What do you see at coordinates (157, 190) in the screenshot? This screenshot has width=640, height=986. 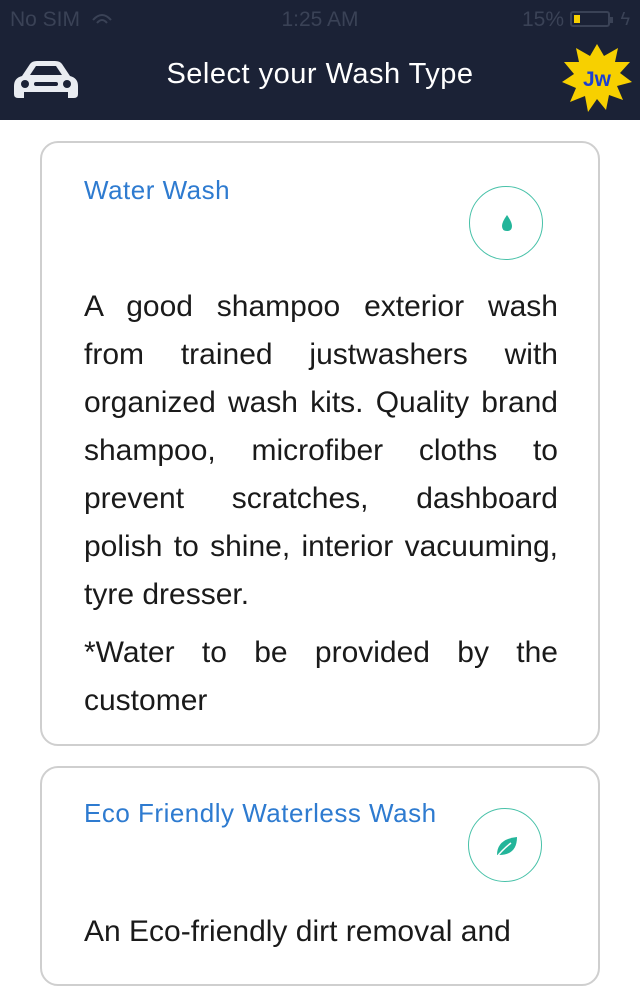 I see `card-title: Water Wash` at bounding box center [157, 190].